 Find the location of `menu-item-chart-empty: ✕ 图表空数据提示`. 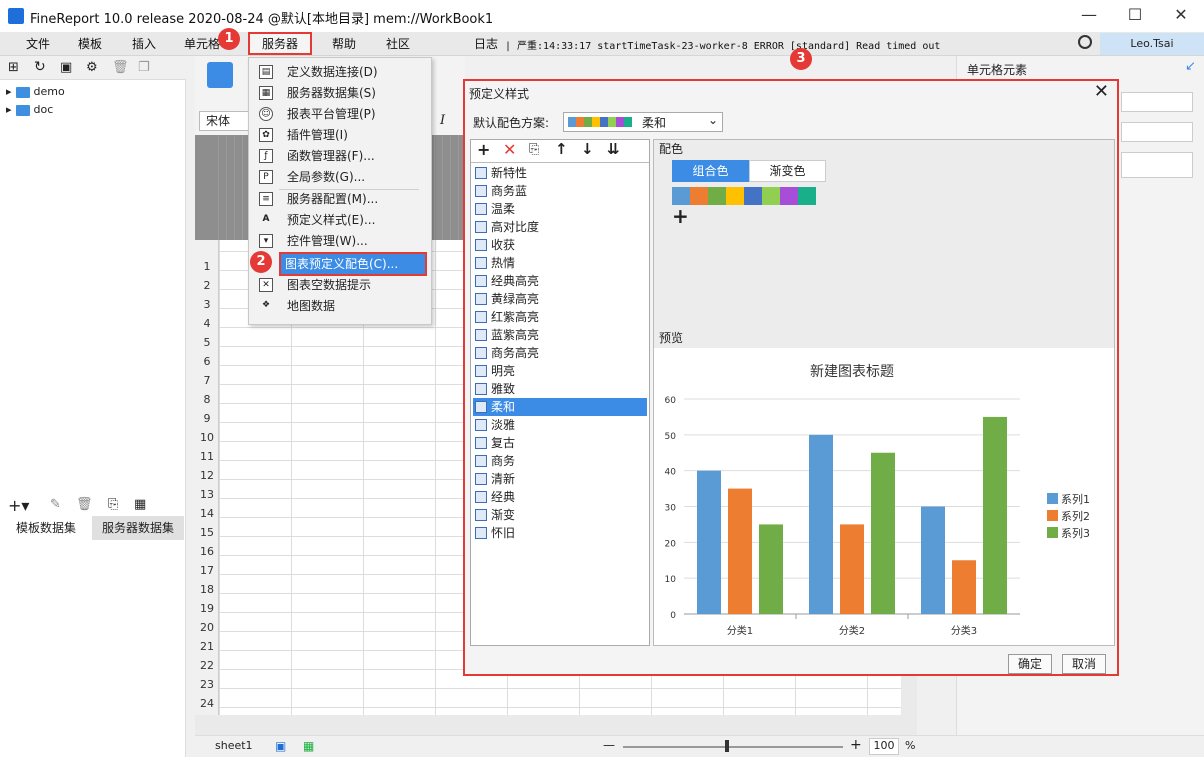

menu-item-chart-empty: ✕ 图表空数据提示 is located at coordinates (341, 285).